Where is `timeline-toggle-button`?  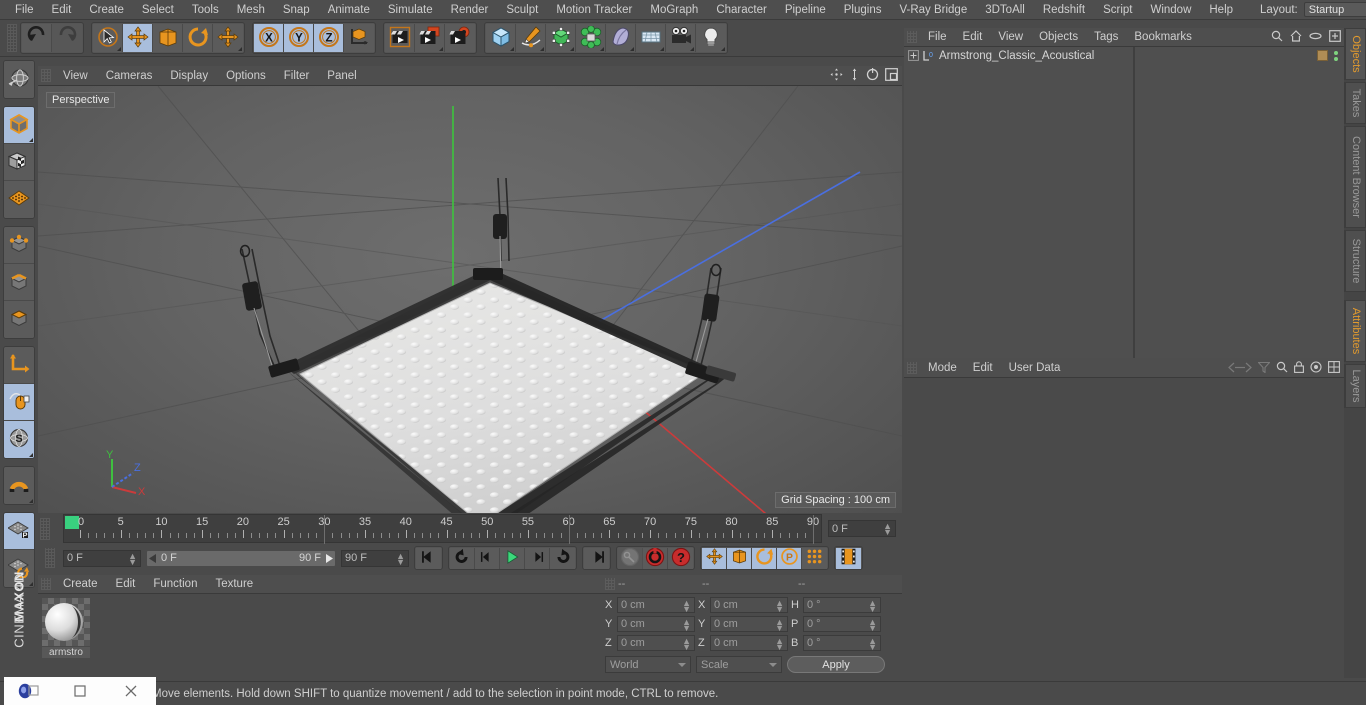
timeline-toggle-button is located at coordinates (848, 558).